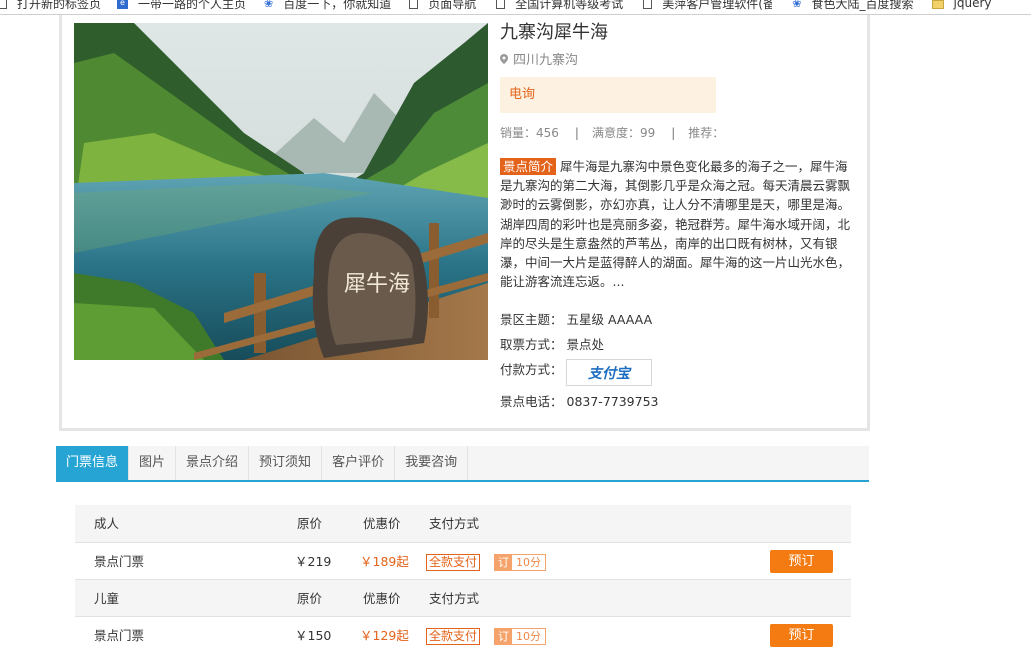 This screenshot has width=1031, height=651. Describe the element at coordinates (531, 319) in the screenshot. I see `theme-label: 景区主题：` at that location.